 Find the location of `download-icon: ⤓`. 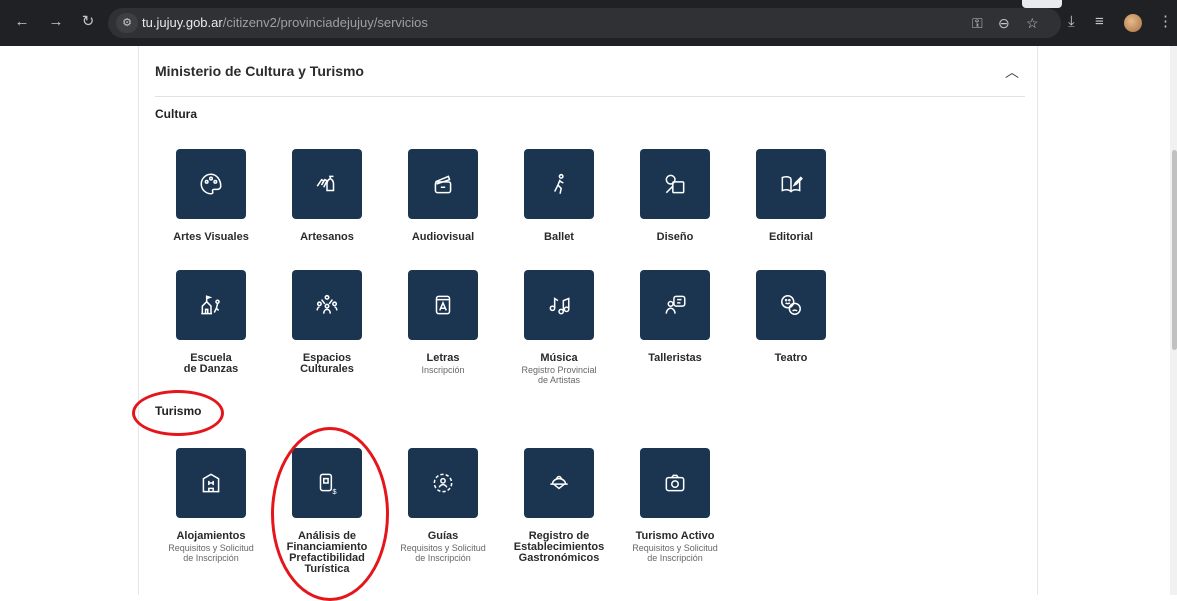

download-icon: ⤓ is located at coordinates (1071, 22).